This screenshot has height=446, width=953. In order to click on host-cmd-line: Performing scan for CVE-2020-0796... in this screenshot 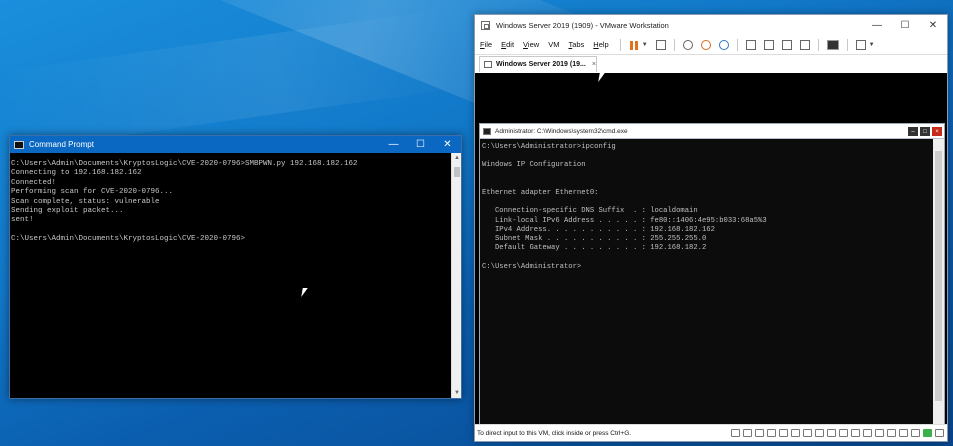, I will do `click(92, 192)`.